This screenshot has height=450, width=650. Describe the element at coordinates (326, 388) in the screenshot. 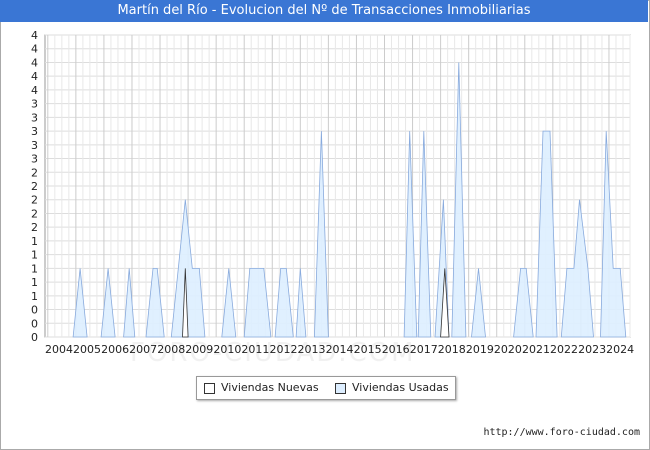

I see `legend: Viviendas Nuevas Viviendas Usadas` at that location.